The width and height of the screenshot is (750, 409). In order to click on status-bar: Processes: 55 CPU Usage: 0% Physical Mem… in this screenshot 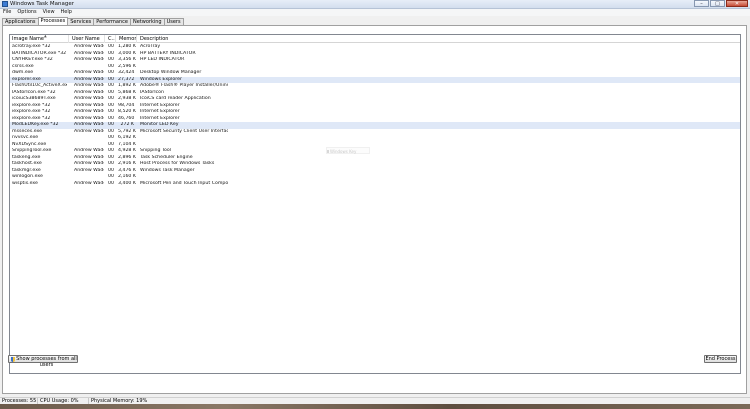, I will do `click(375, 400)`.